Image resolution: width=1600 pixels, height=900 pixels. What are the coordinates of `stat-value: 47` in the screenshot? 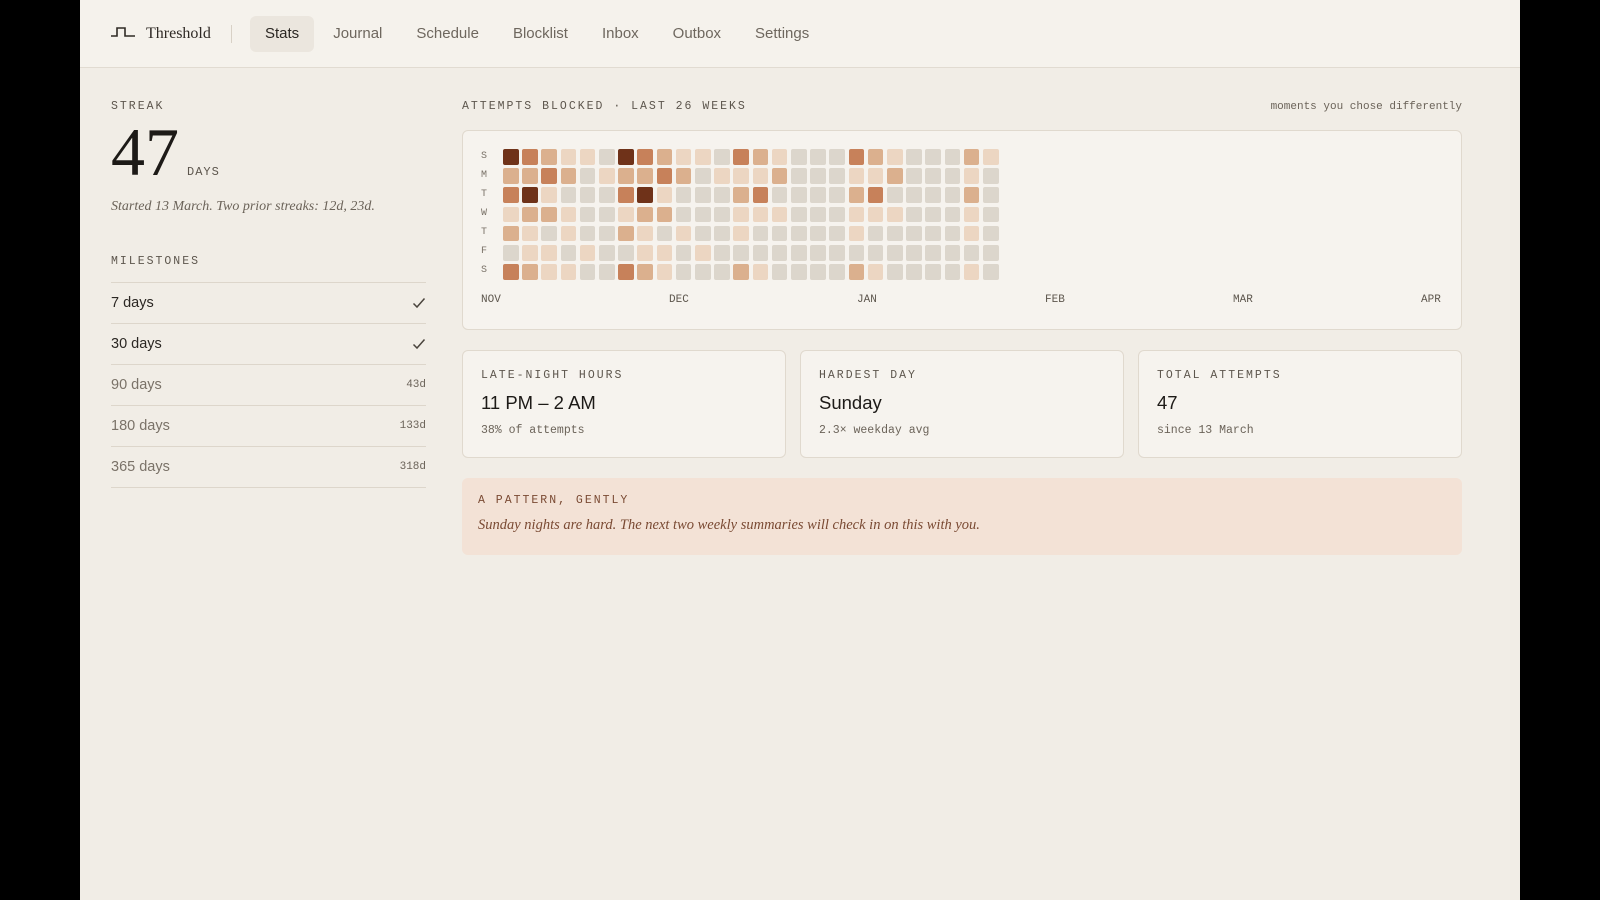 It's located at (1167, 402).